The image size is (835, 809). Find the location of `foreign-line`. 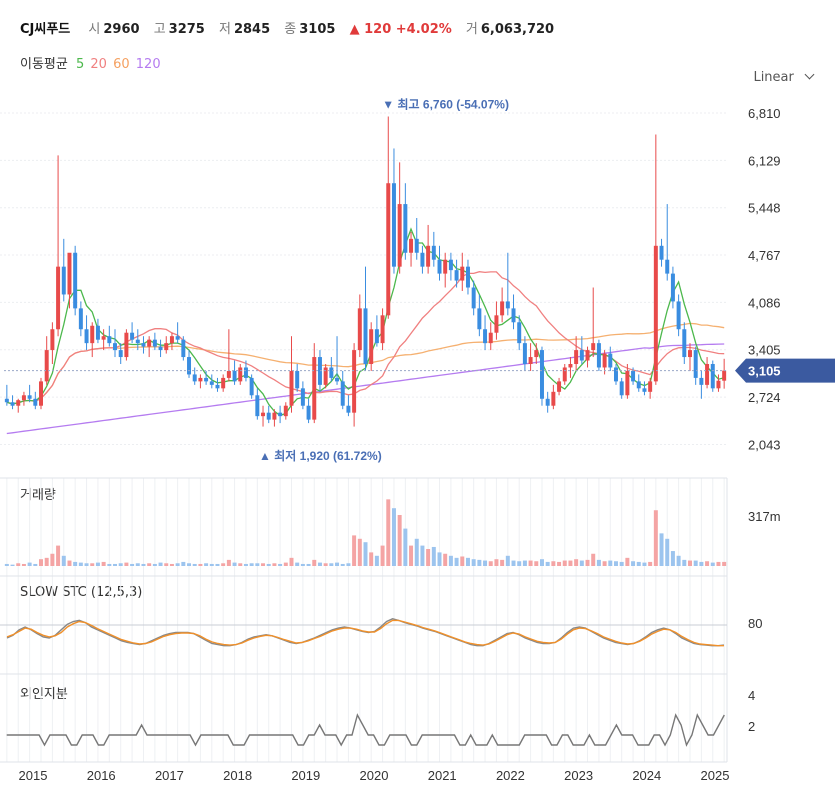

foreign-line is located at coordinates (365, 730).